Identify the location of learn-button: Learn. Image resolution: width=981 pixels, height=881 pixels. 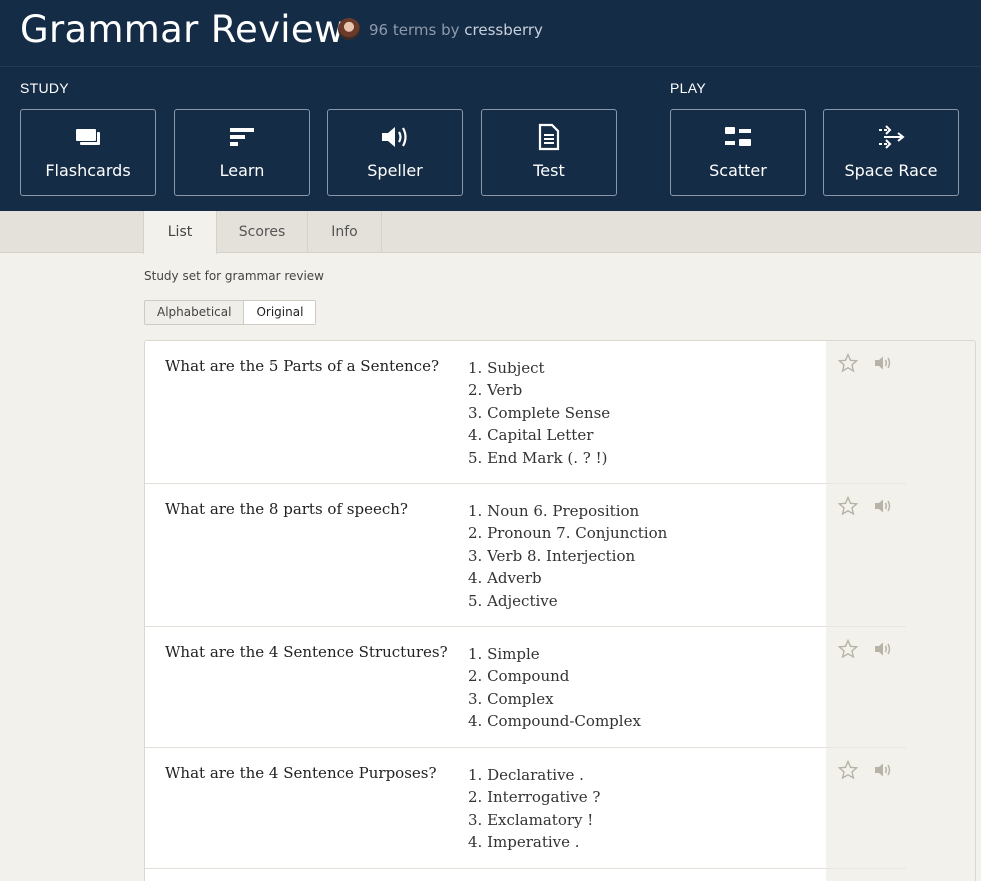
(242, 152).